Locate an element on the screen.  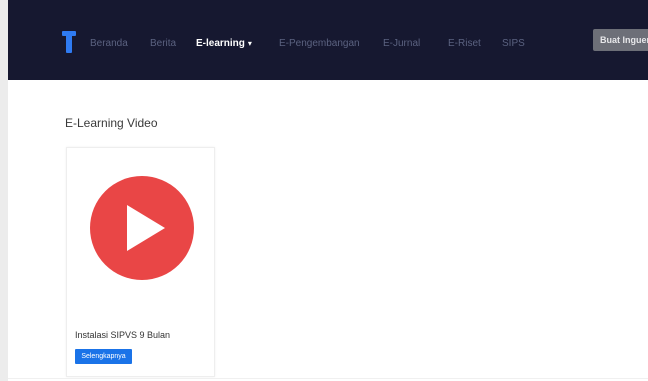
logo-icon is located at coordinates (69, 42).